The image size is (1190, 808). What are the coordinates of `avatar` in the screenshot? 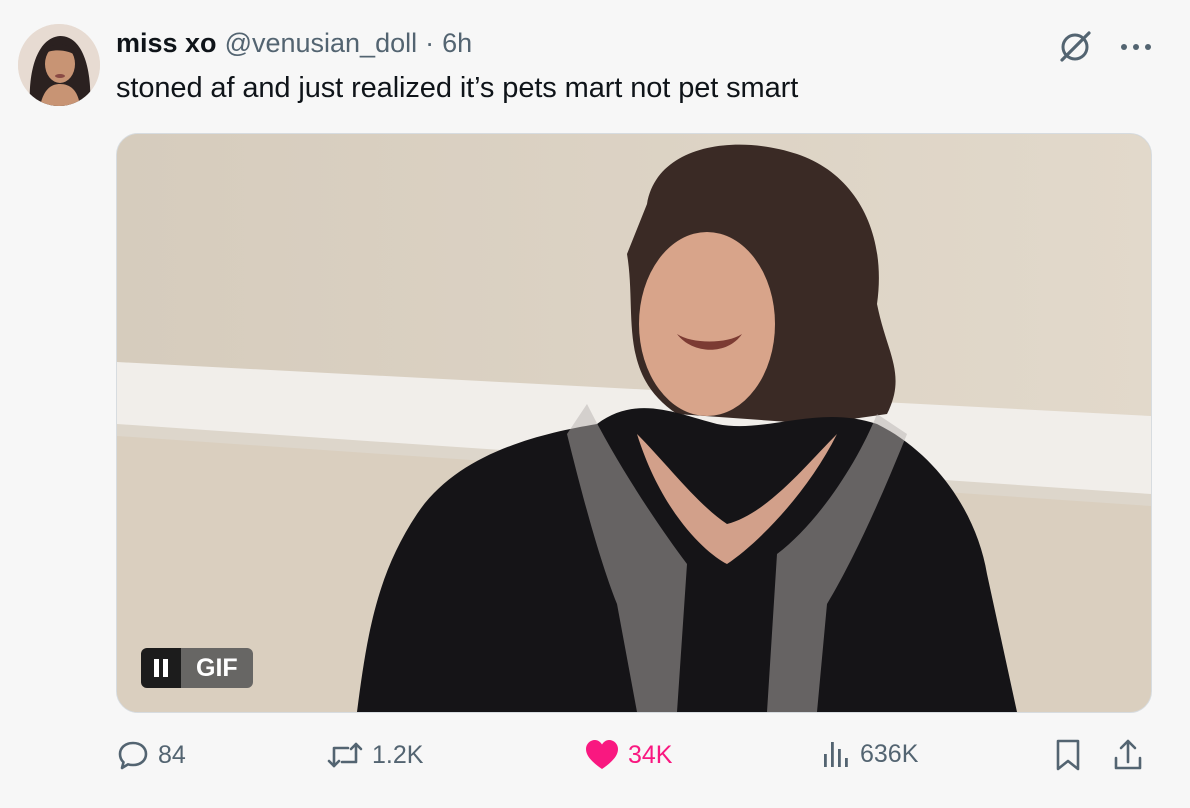 It's located at (59, 65).